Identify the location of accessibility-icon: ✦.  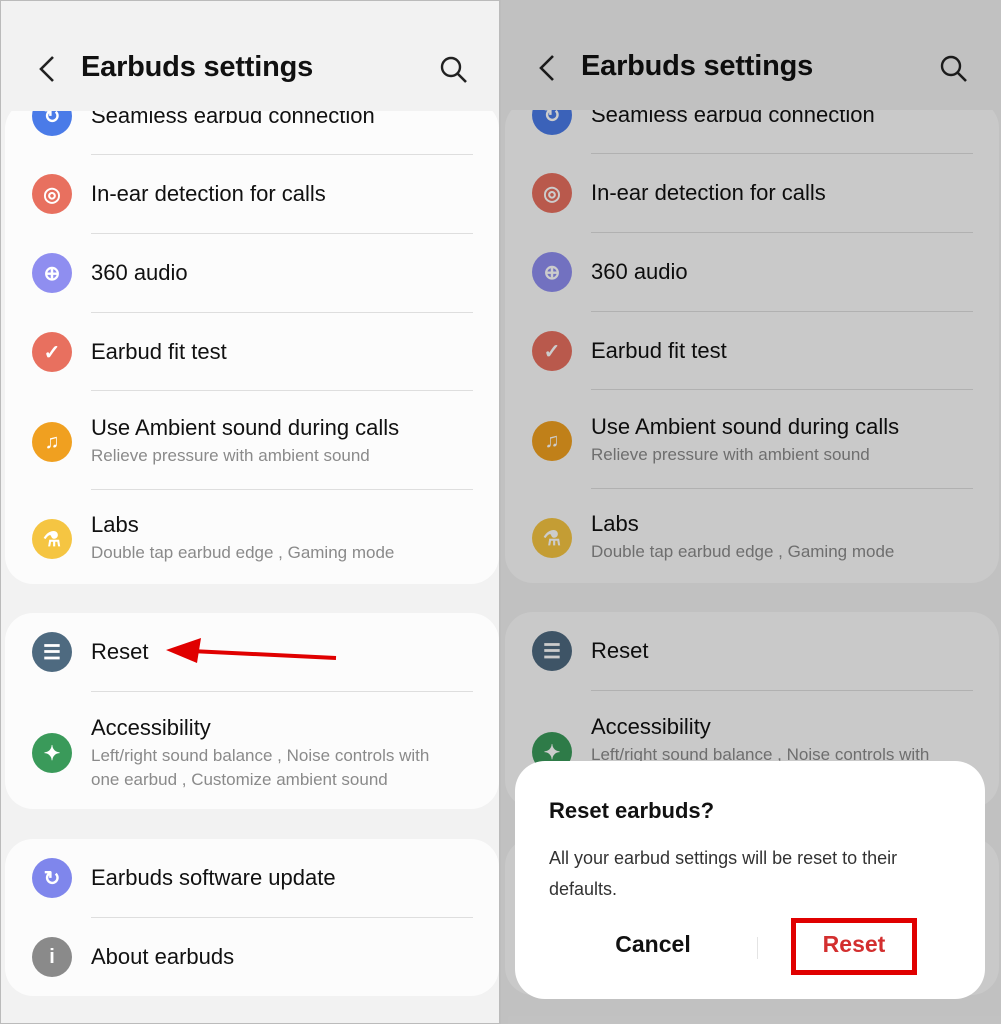
(52, 753).